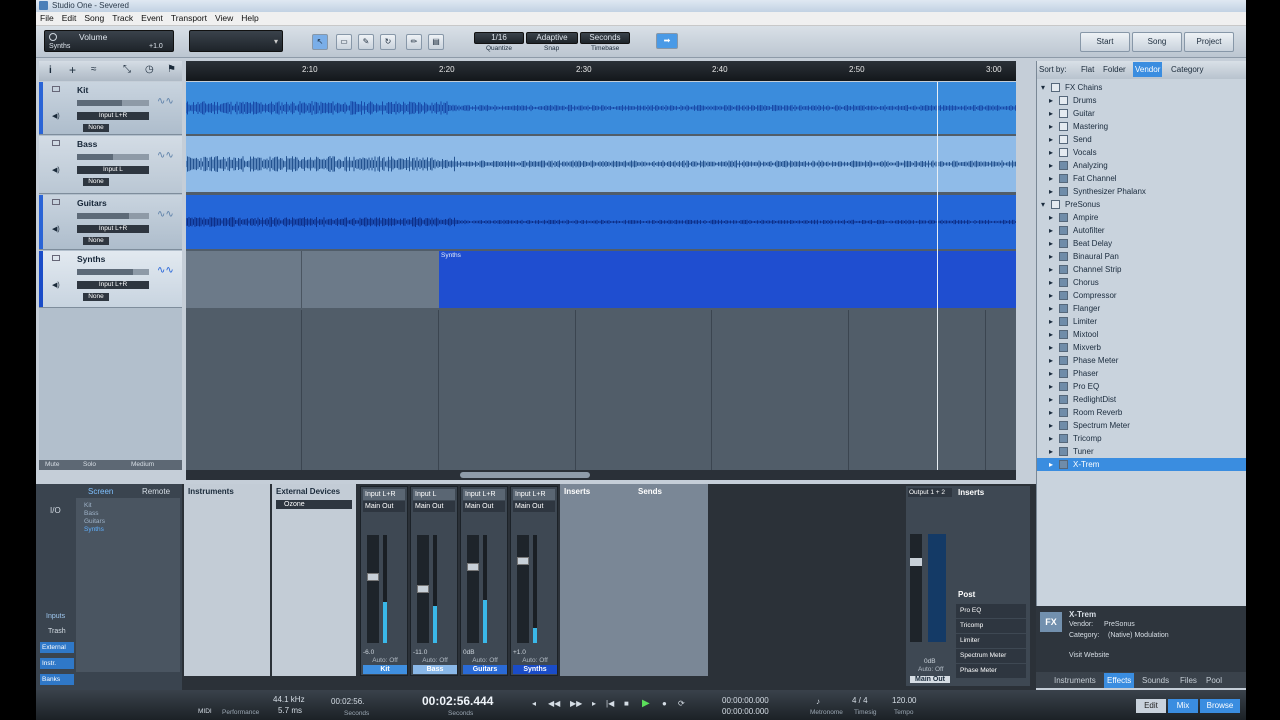  What do you see at coordinates (916, 588) in the screenshot?
I see `master-fader` at bounding box center [916, 588].